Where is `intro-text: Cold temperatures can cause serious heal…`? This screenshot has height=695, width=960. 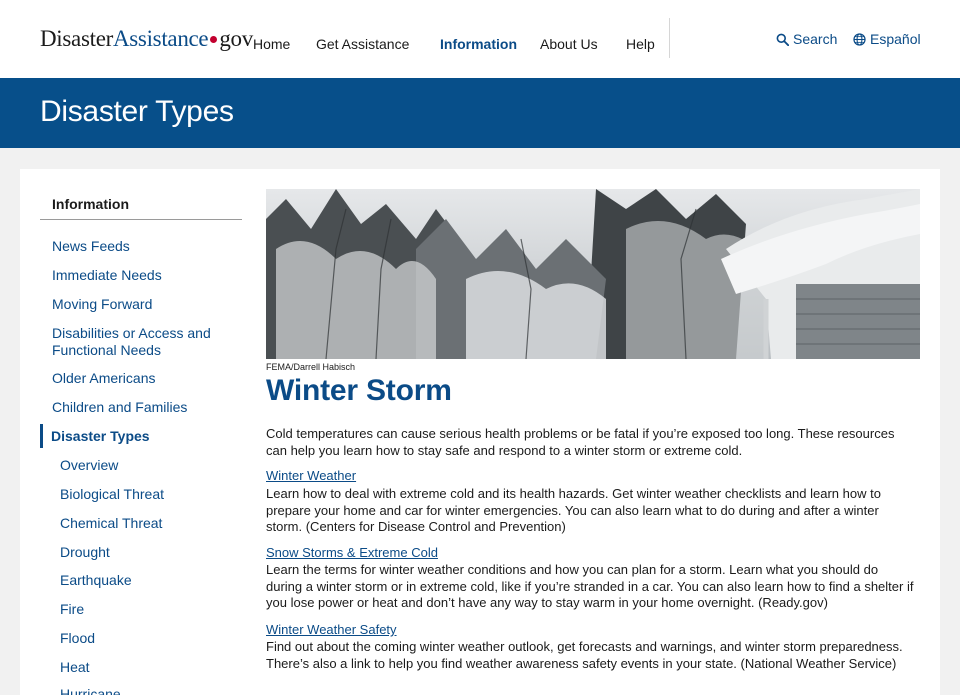 intro-text: Cold temperatures can cause serious heal… is located at coordinates (580, 442).